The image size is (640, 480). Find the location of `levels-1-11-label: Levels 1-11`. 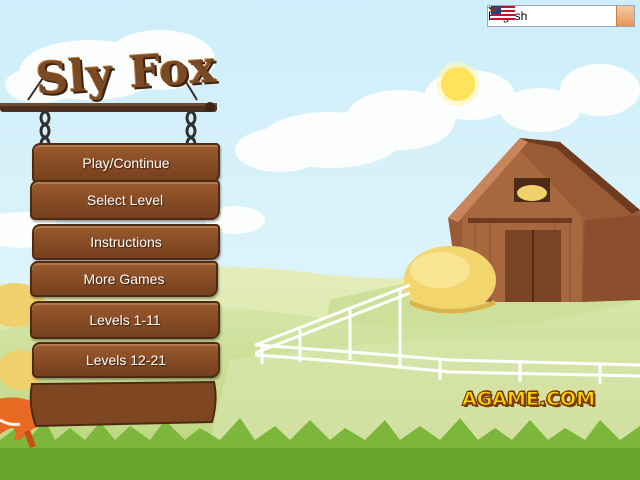

levels-1-11-label: Levels 1-11 is located at coordinates (125, 320).